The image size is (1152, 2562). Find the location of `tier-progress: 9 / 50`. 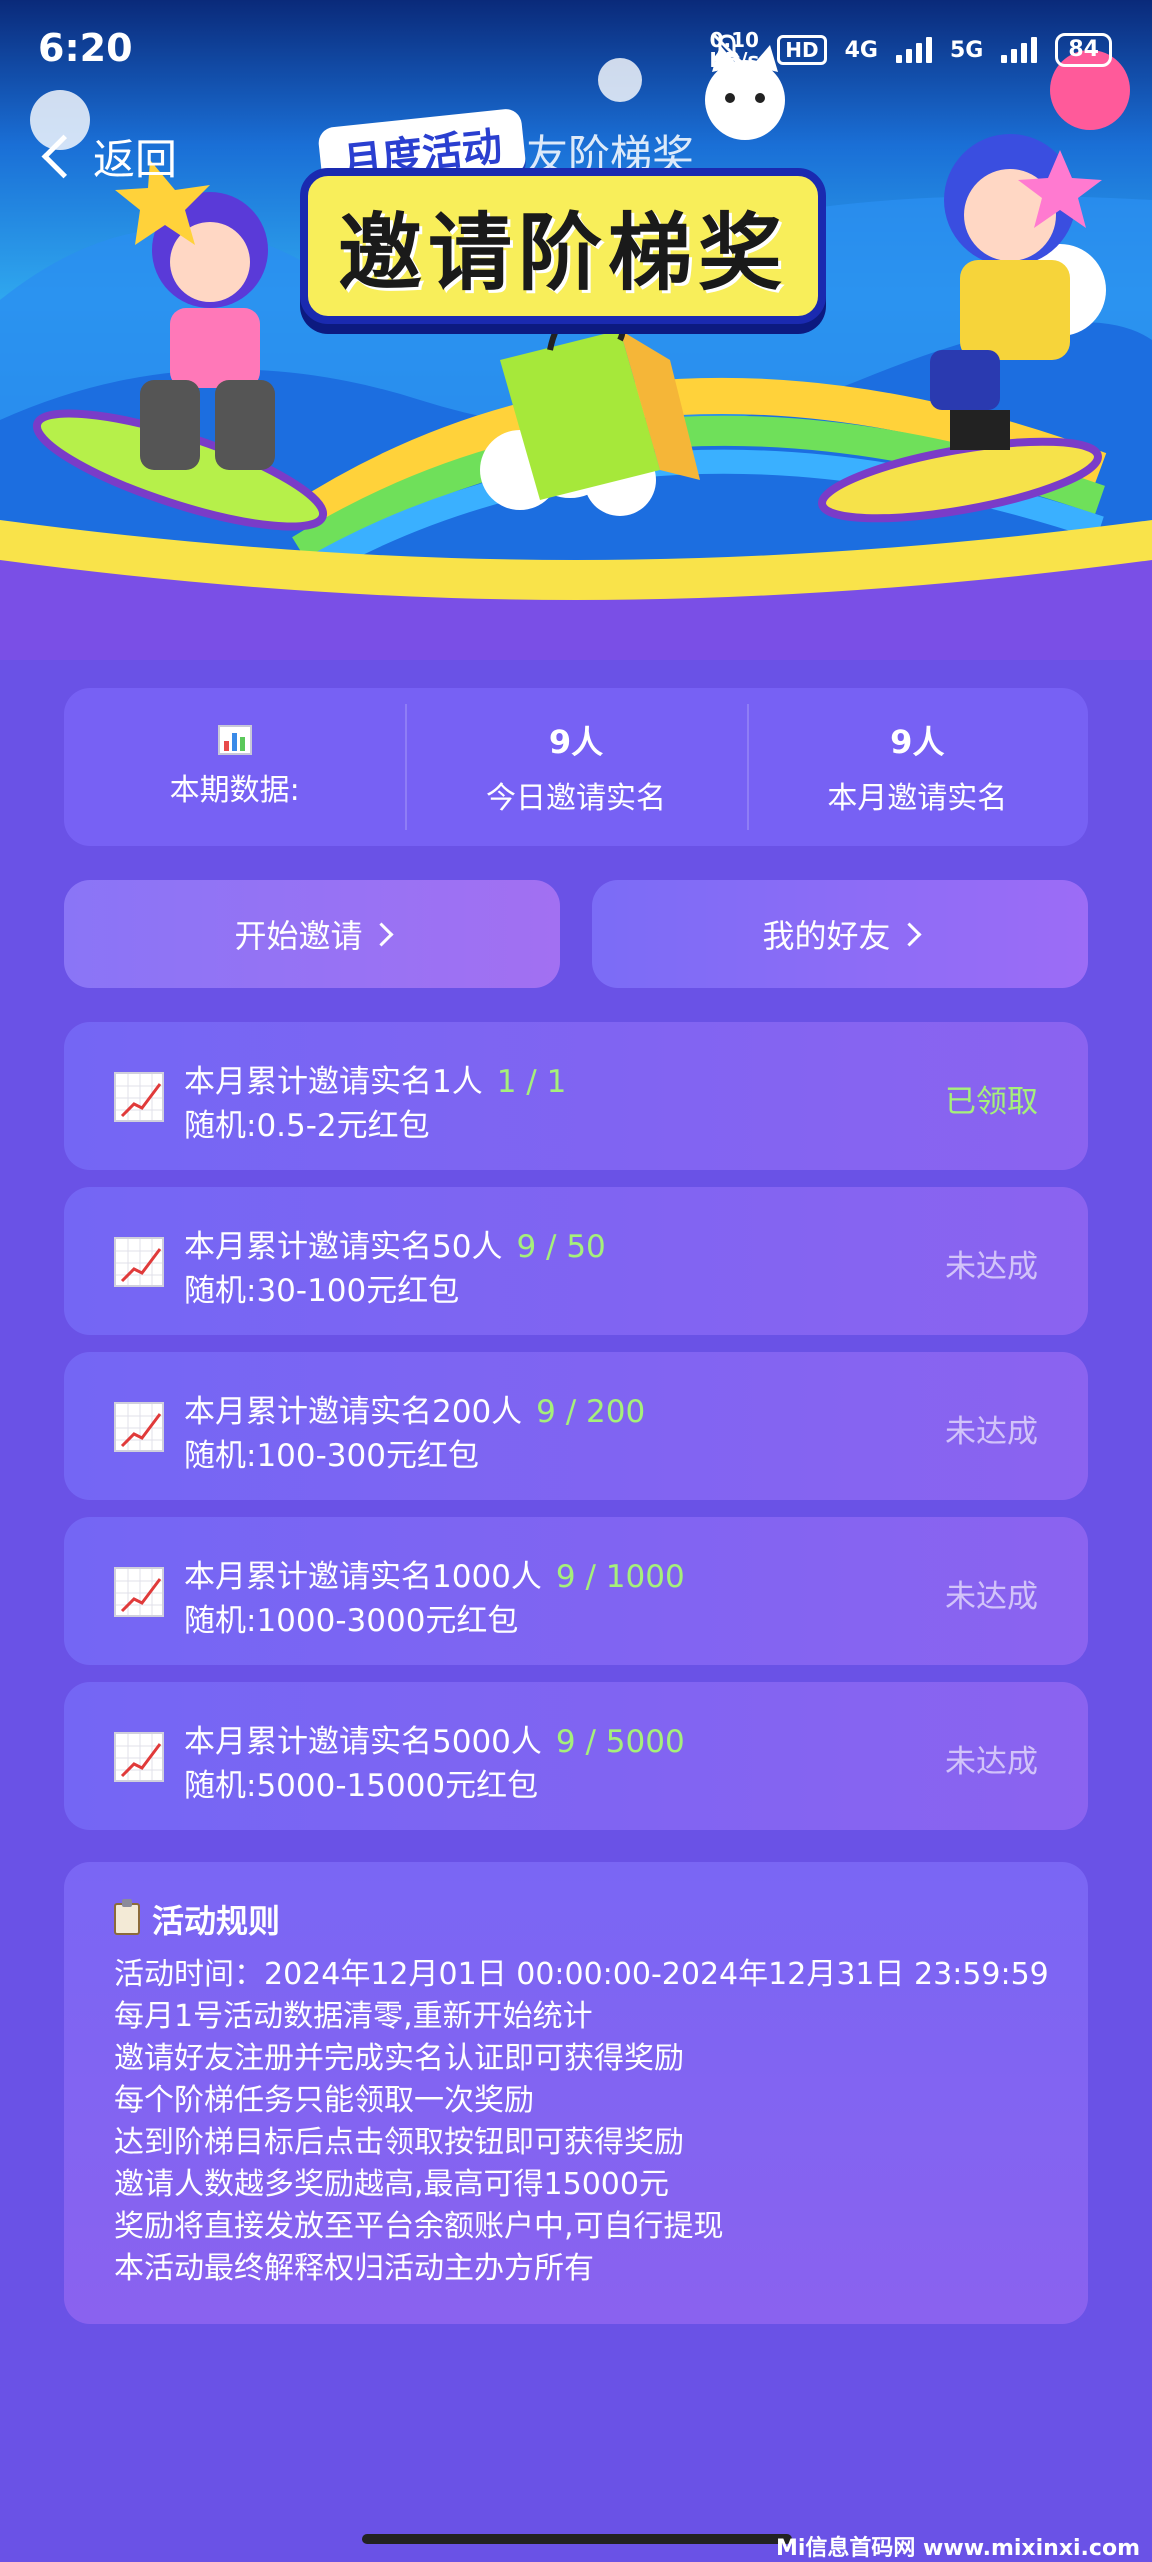

tier-progress: 9 / 50 is located at coordinates (561, 1247).